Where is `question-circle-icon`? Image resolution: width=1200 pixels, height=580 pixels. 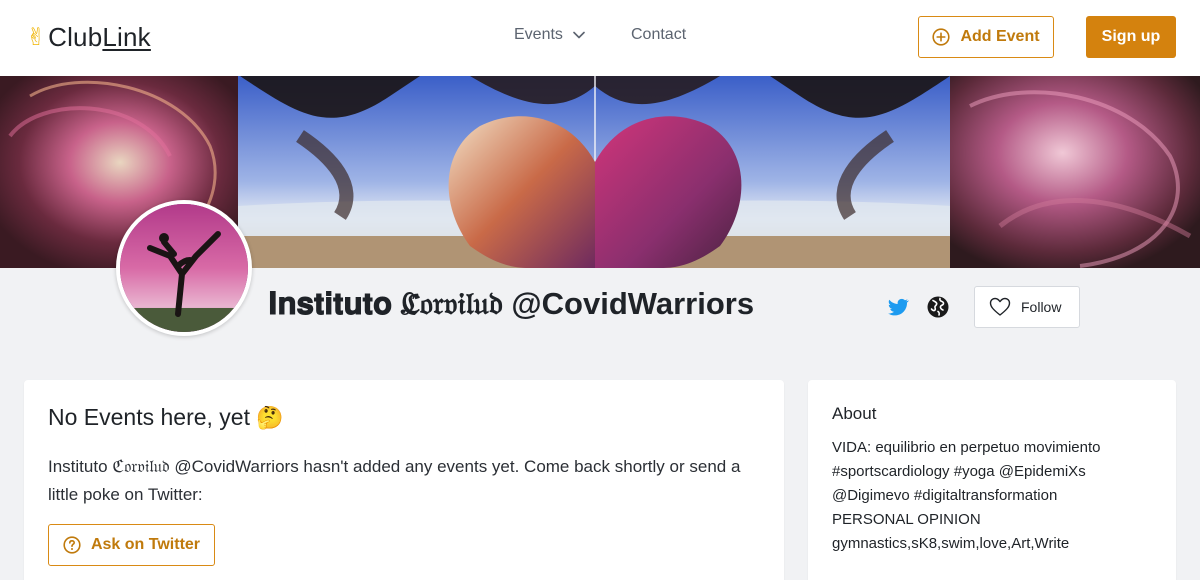
question-circle-icon is located at coordinates (72, 545).